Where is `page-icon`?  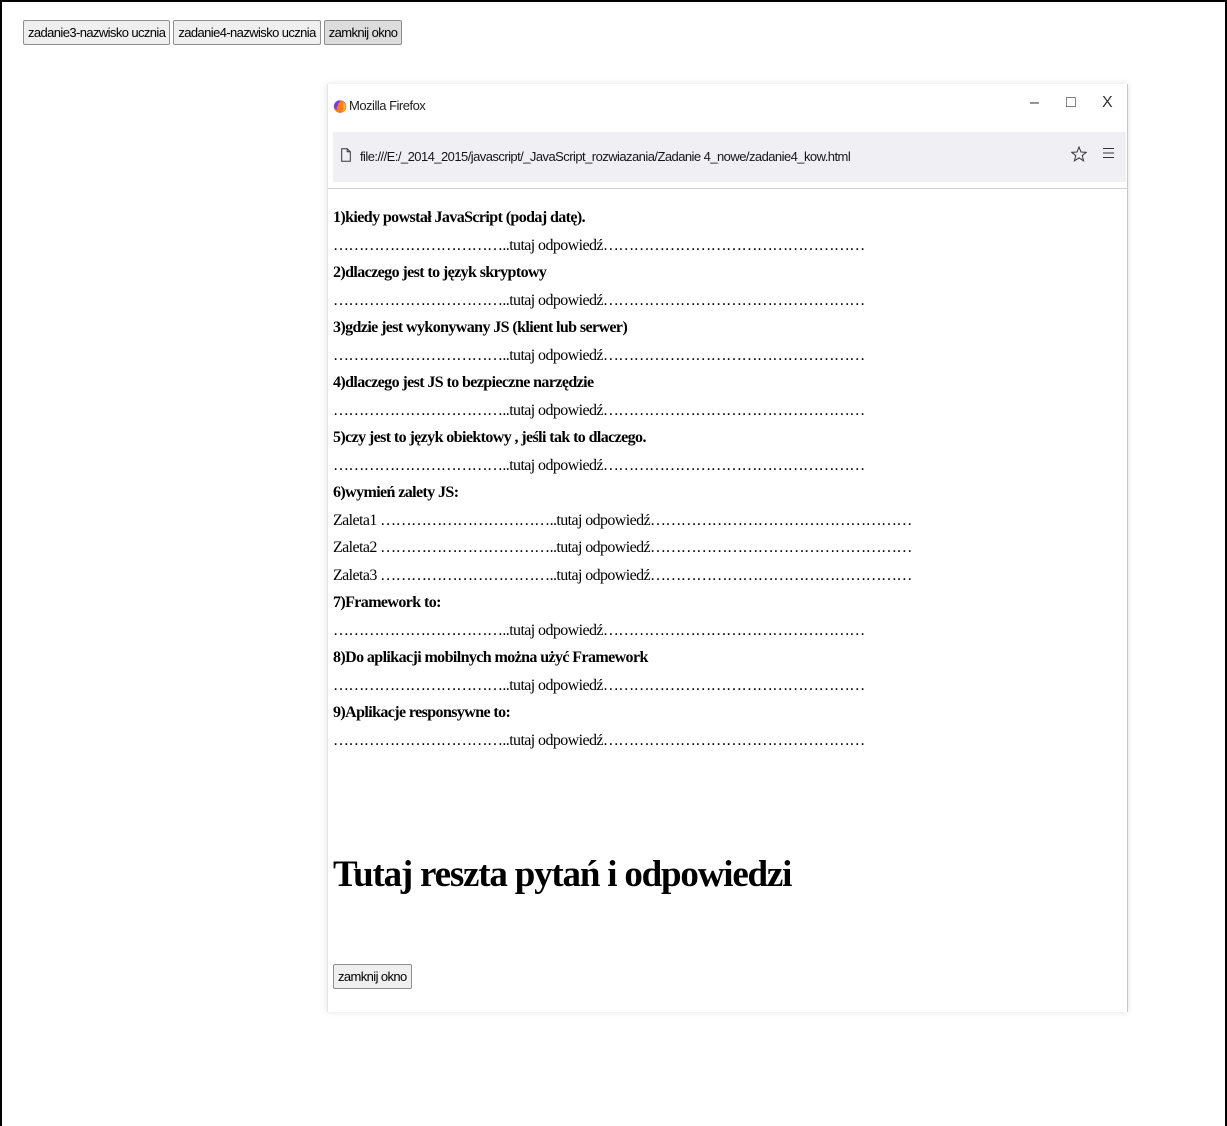 page-icon is located at coordinates (346, 155).